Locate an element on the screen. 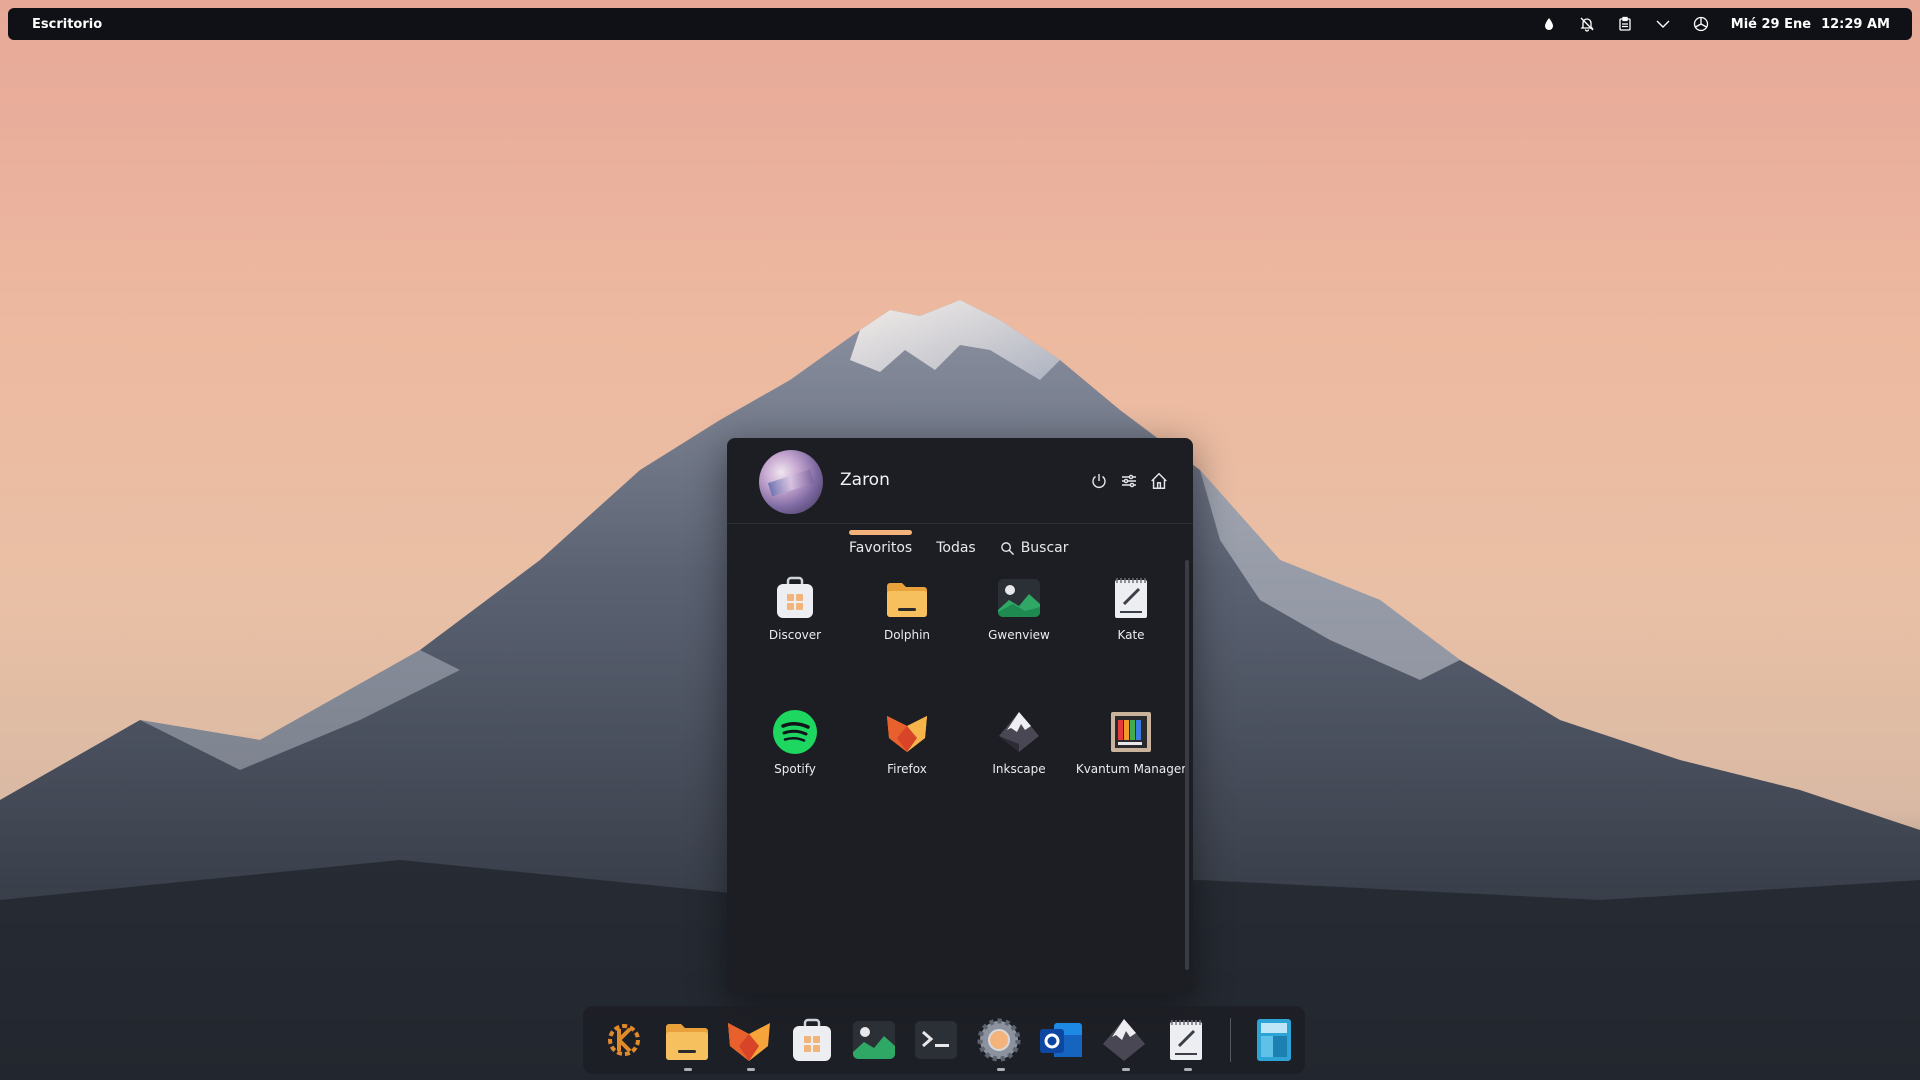  dock-item-gwenview is located at coordinates (874, 1040).